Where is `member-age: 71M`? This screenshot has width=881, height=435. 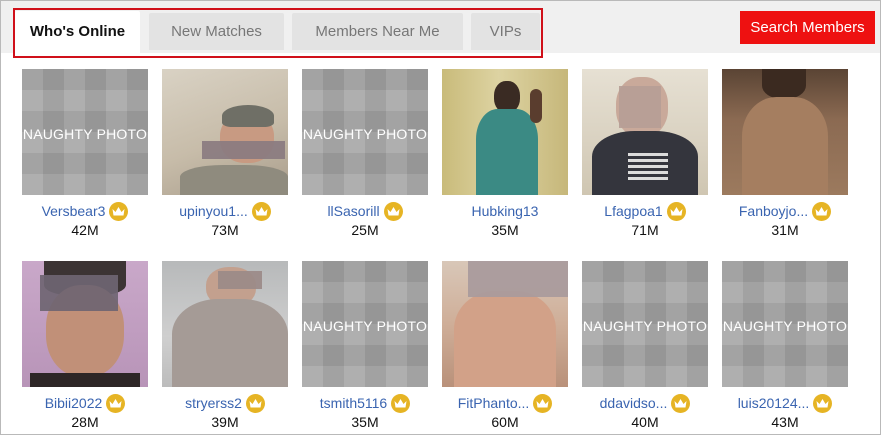
member-age: 71M is located at coordinates (645, 230).